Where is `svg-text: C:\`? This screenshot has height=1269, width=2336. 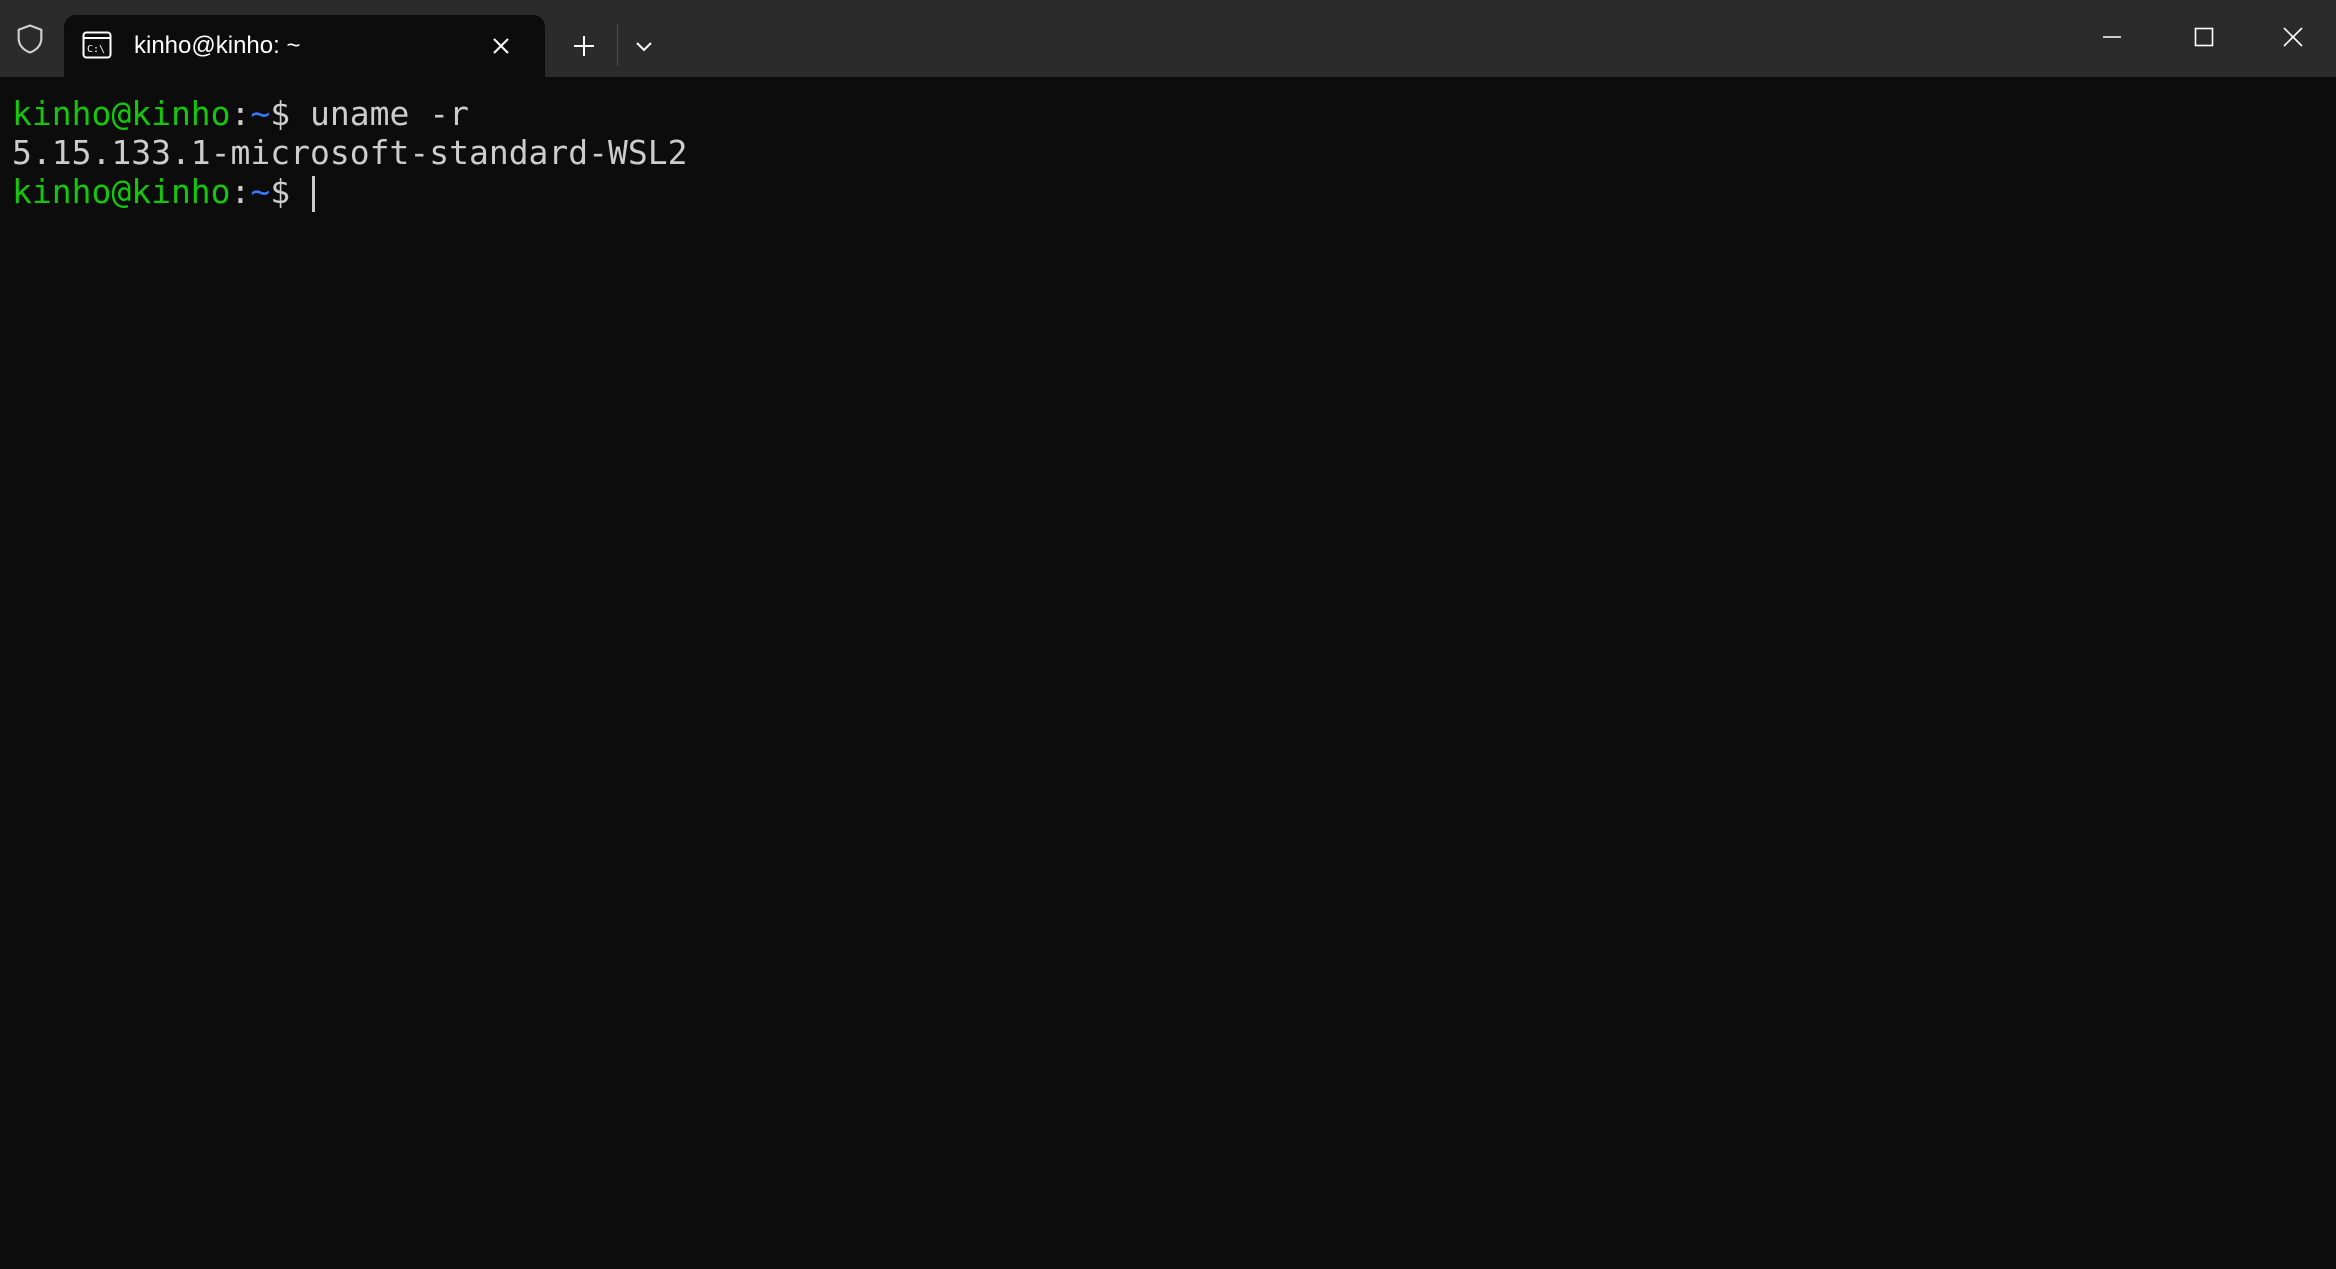 svg-text: C:\ is located at coordinates (96, 49).